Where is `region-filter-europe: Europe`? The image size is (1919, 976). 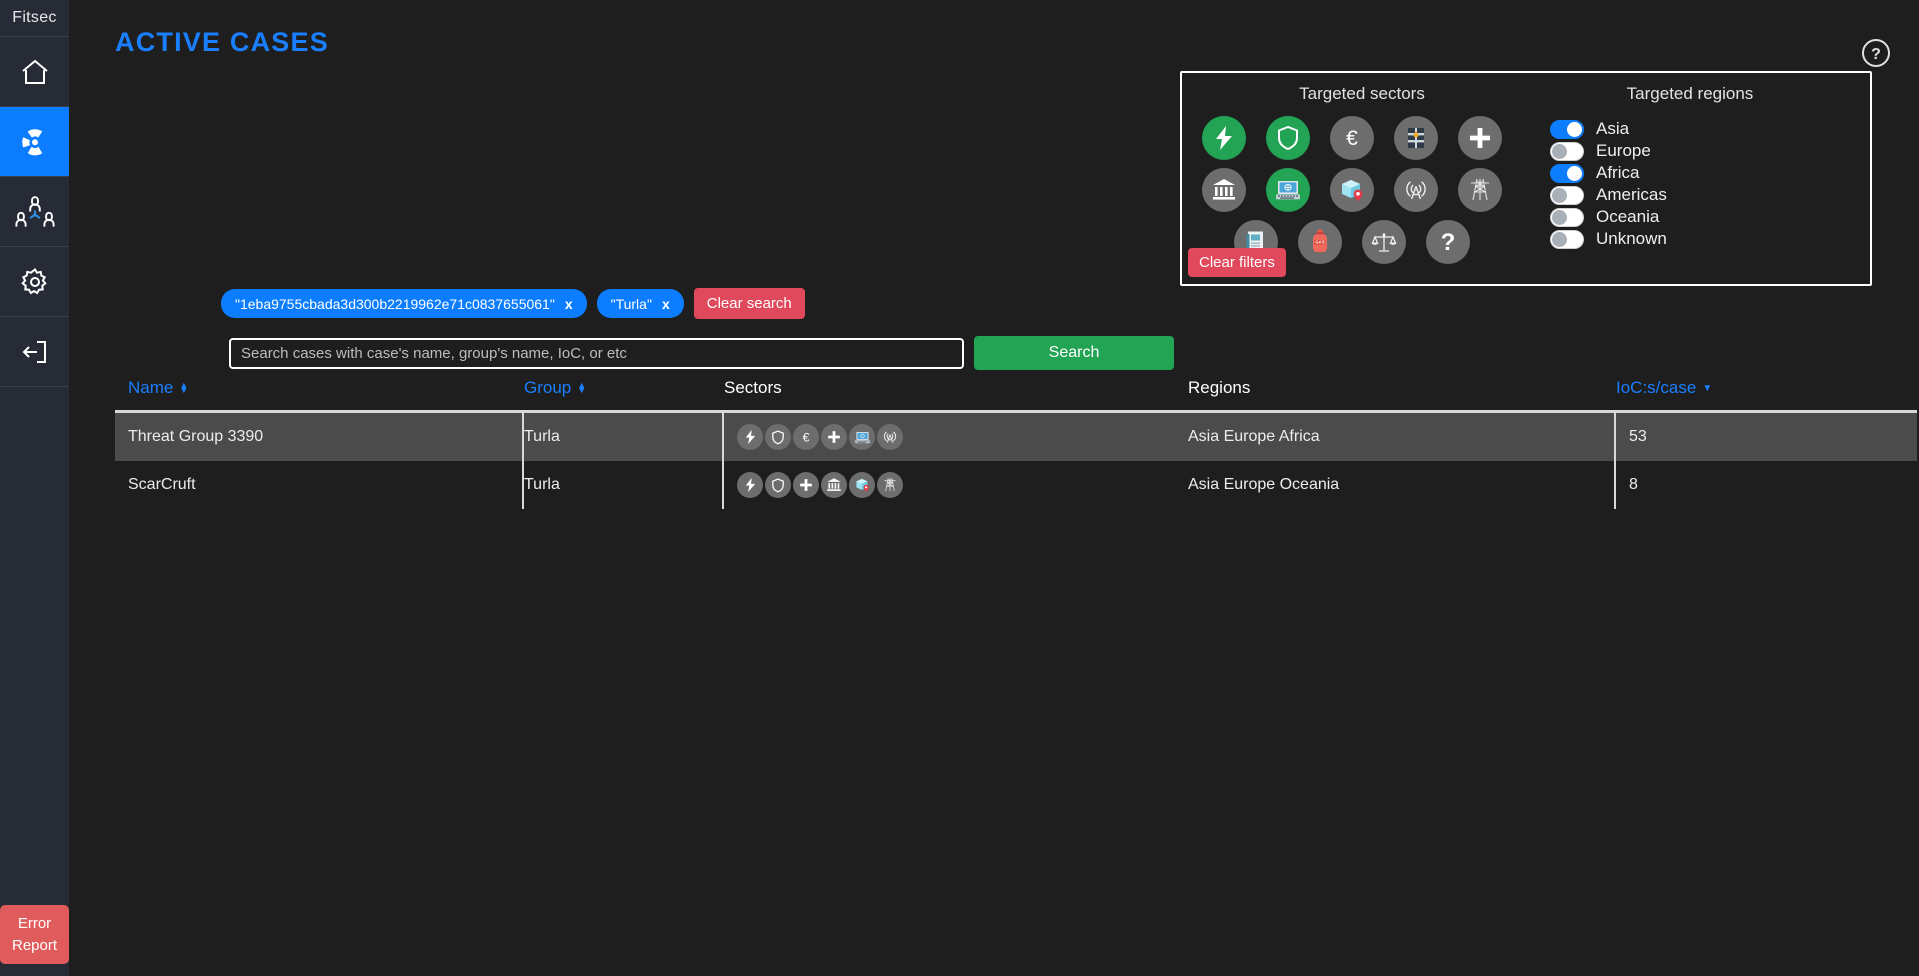
region-filter-europe: Europe is located at coordinates (1695, 151).